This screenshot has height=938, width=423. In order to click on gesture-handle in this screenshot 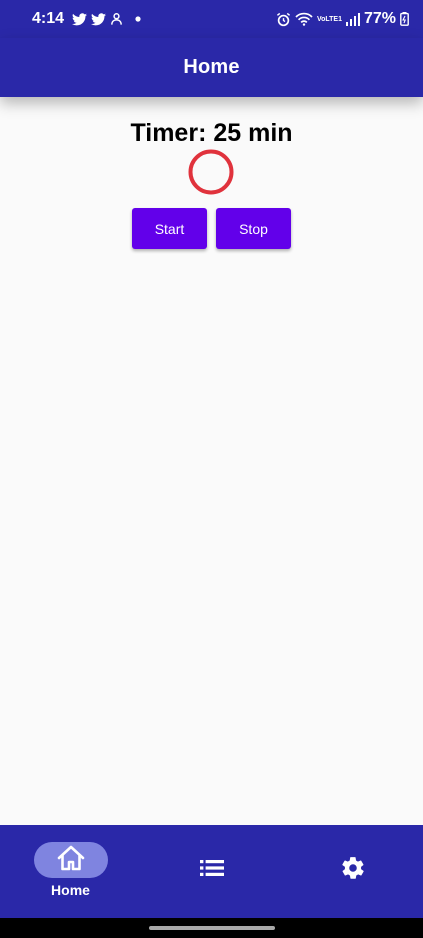, I will do `click(211, 928)`.